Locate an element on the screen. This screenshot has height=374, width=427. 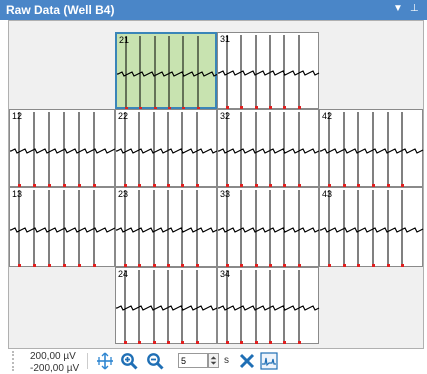
time-window-input is located at coordinates (193, 360).